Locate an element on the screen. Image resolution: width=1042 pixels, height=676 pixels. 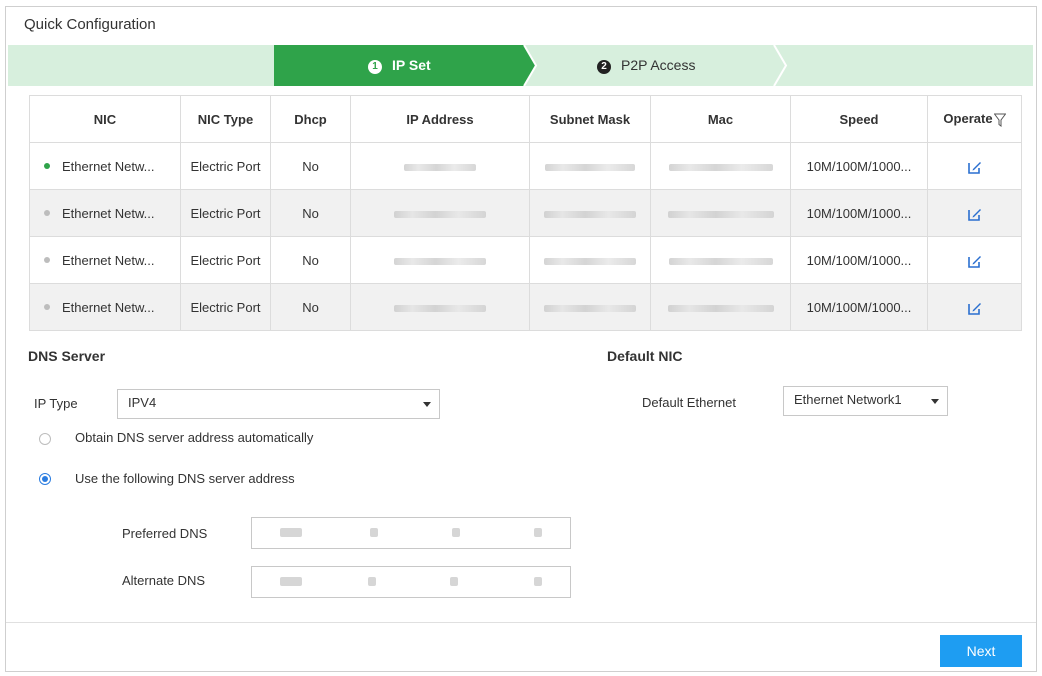
preferred-dns-input is located at coordinates (411, 533).